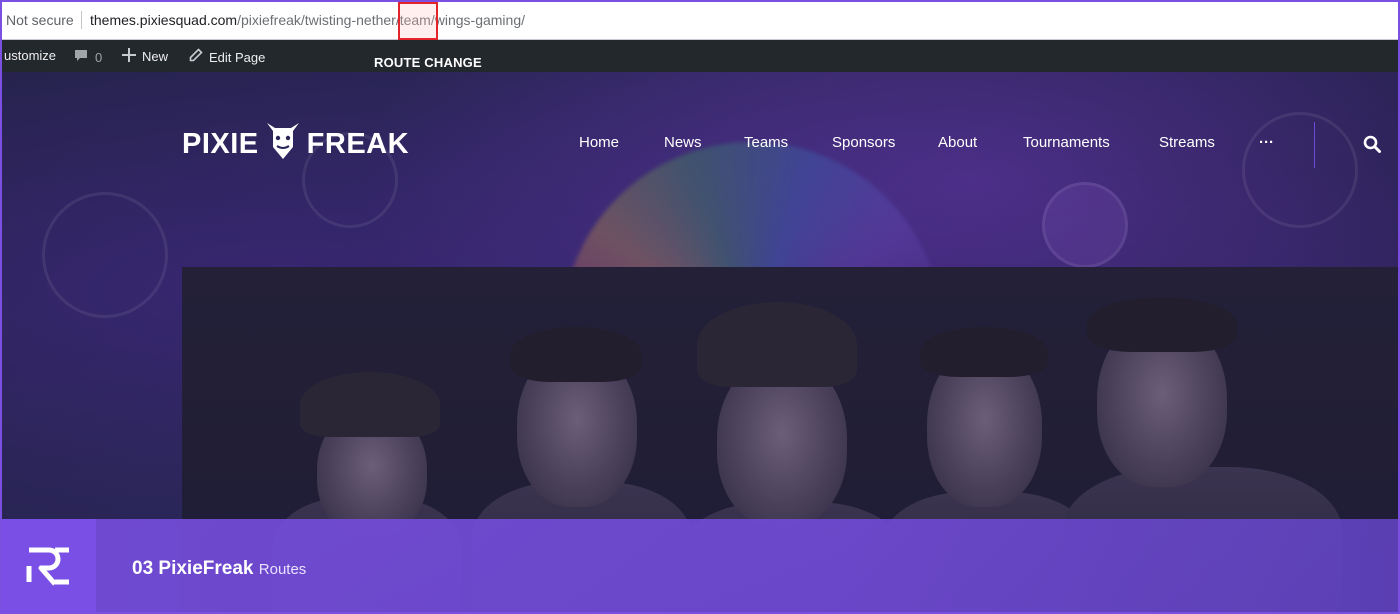 The height and width of the screenshot is (614, 1400). I want to click on comments-count: 0, so click(99, 57).